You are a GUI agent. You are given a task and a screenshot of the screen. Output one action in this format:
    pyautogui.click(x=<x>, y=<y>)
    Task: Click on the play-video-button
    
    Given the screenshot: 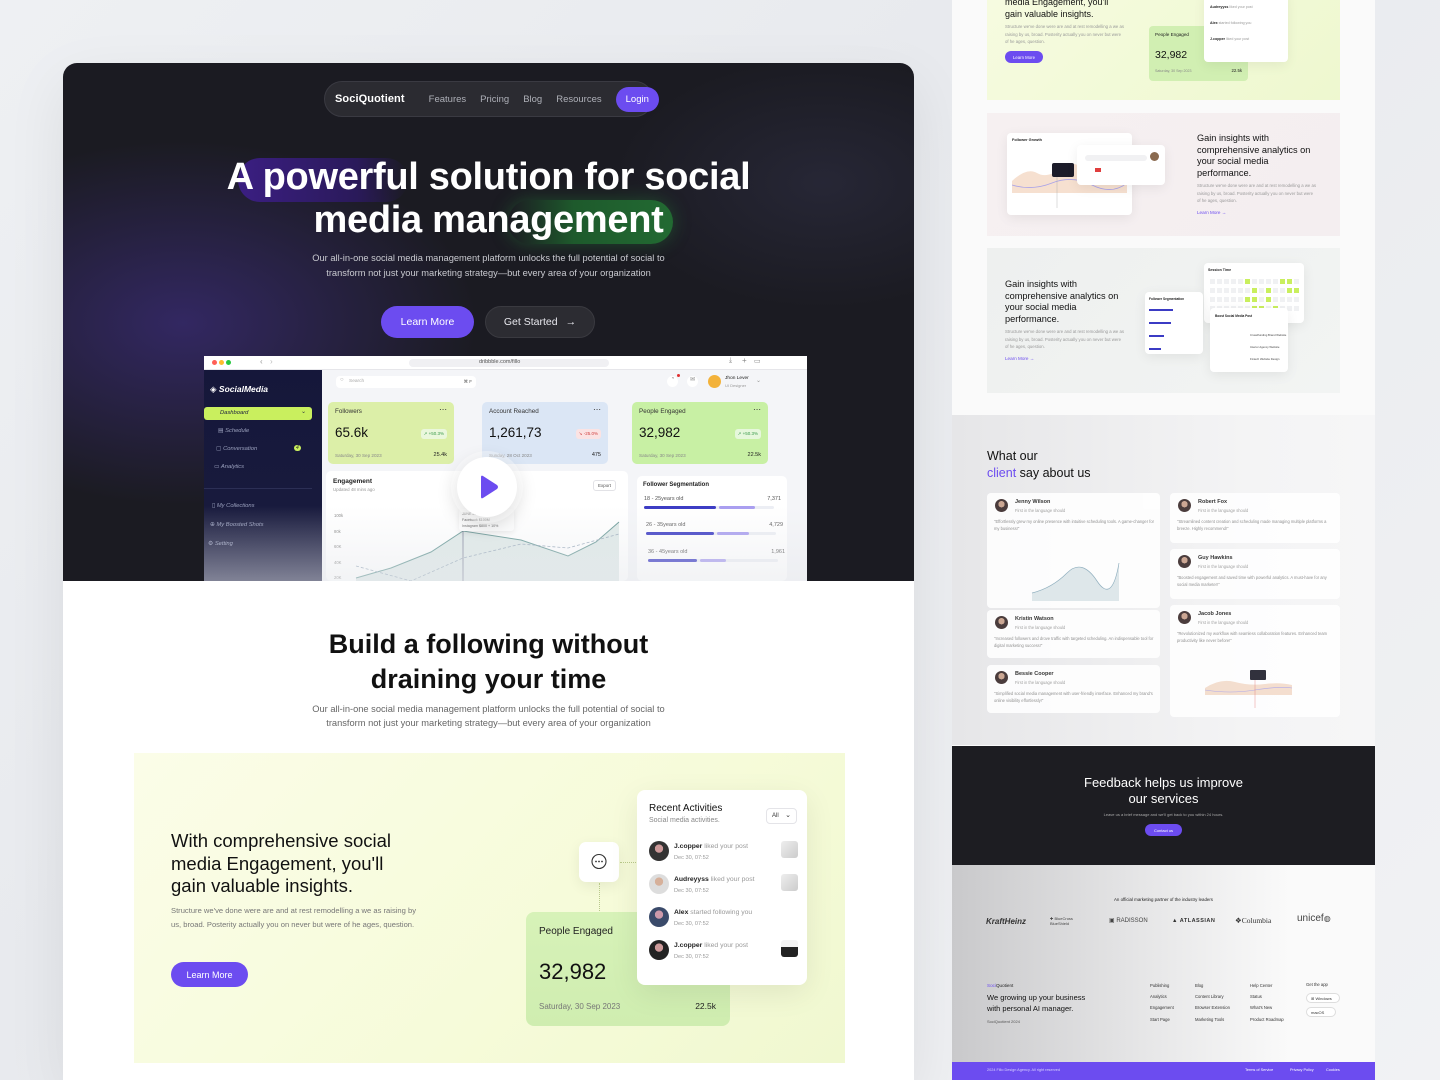 What is the action you would take?
    pyautogui.click(x=487, y=487)
    